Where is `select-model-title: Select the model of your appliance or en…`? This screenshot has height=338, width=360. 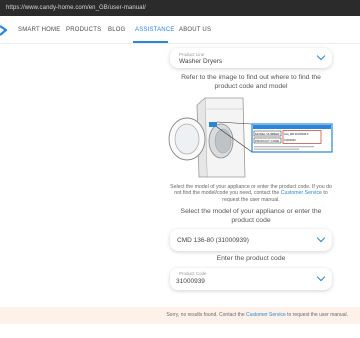
select-model-title: Select the model of your appliance or en… is located at coordinates (251, 216).